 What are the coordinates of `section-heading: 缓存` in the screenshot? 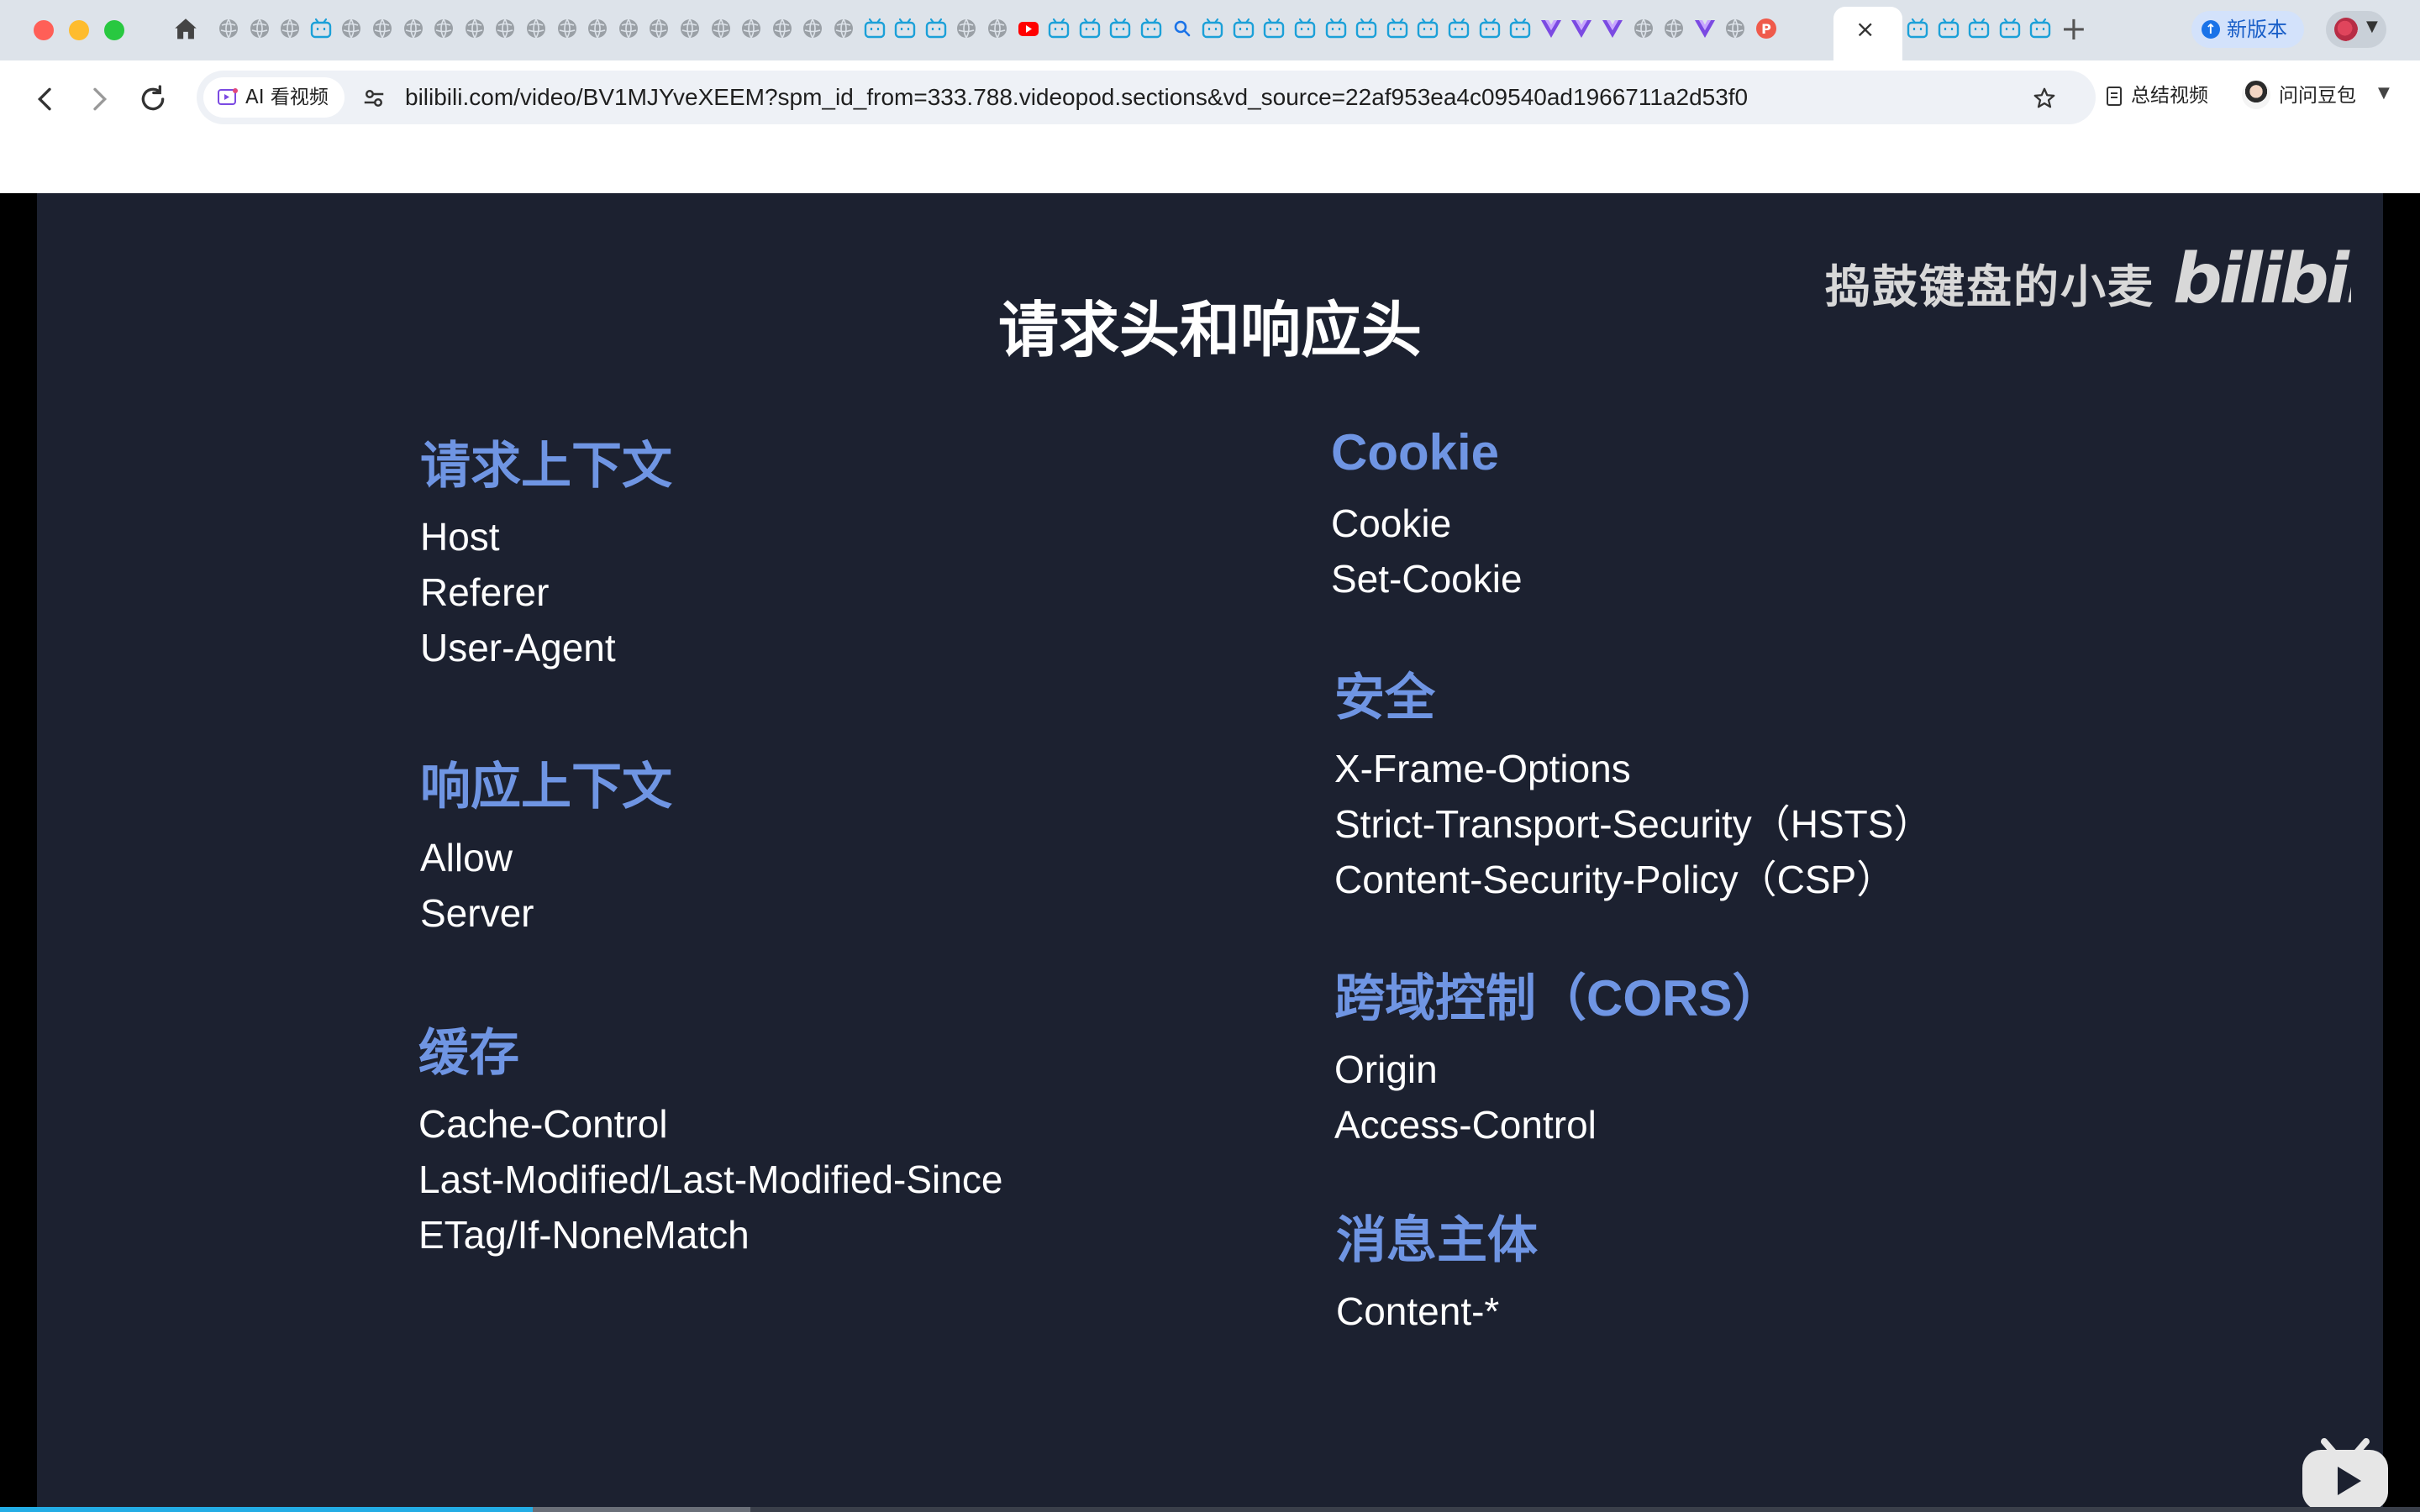 It's located at (468, 1053).